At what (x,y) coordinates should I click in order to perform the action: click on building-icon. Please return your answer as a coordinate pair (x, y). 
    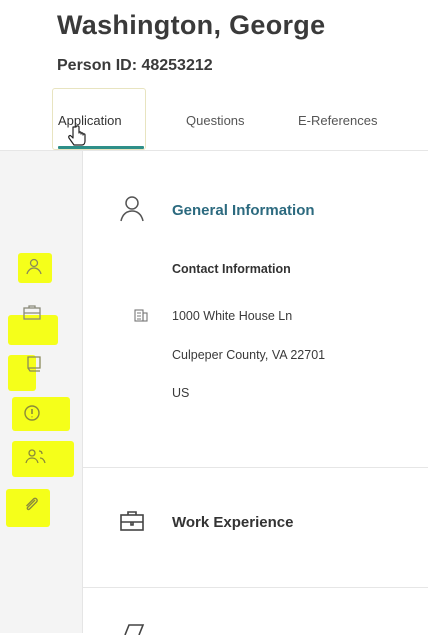
    Looking at the image, I should click on (141, 315).